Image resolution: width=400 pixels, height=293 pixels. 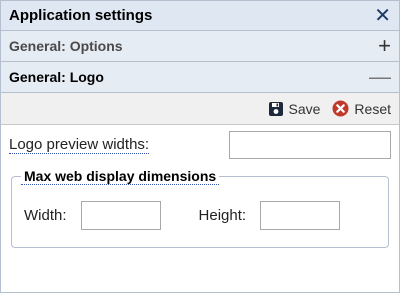 I want to click on section-general-options: General: Options +, so click(x=200, y=46).